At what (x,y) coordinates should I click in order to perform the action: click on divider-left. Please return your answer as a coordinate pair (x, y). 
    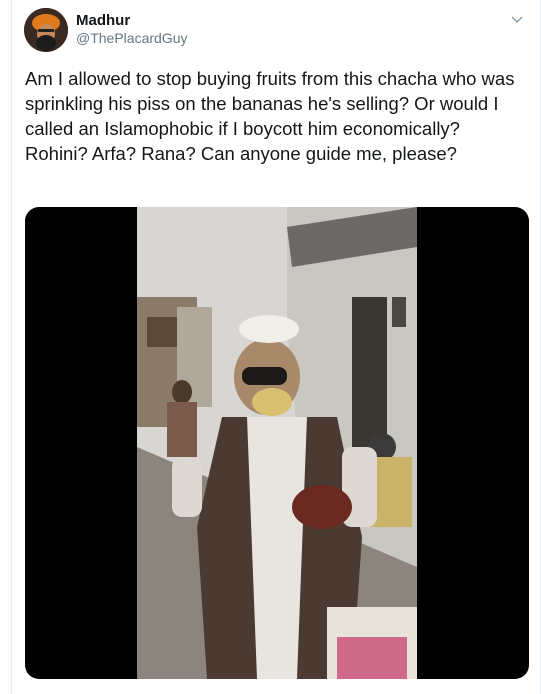
    Looking at the image, I should click on (11, 347).